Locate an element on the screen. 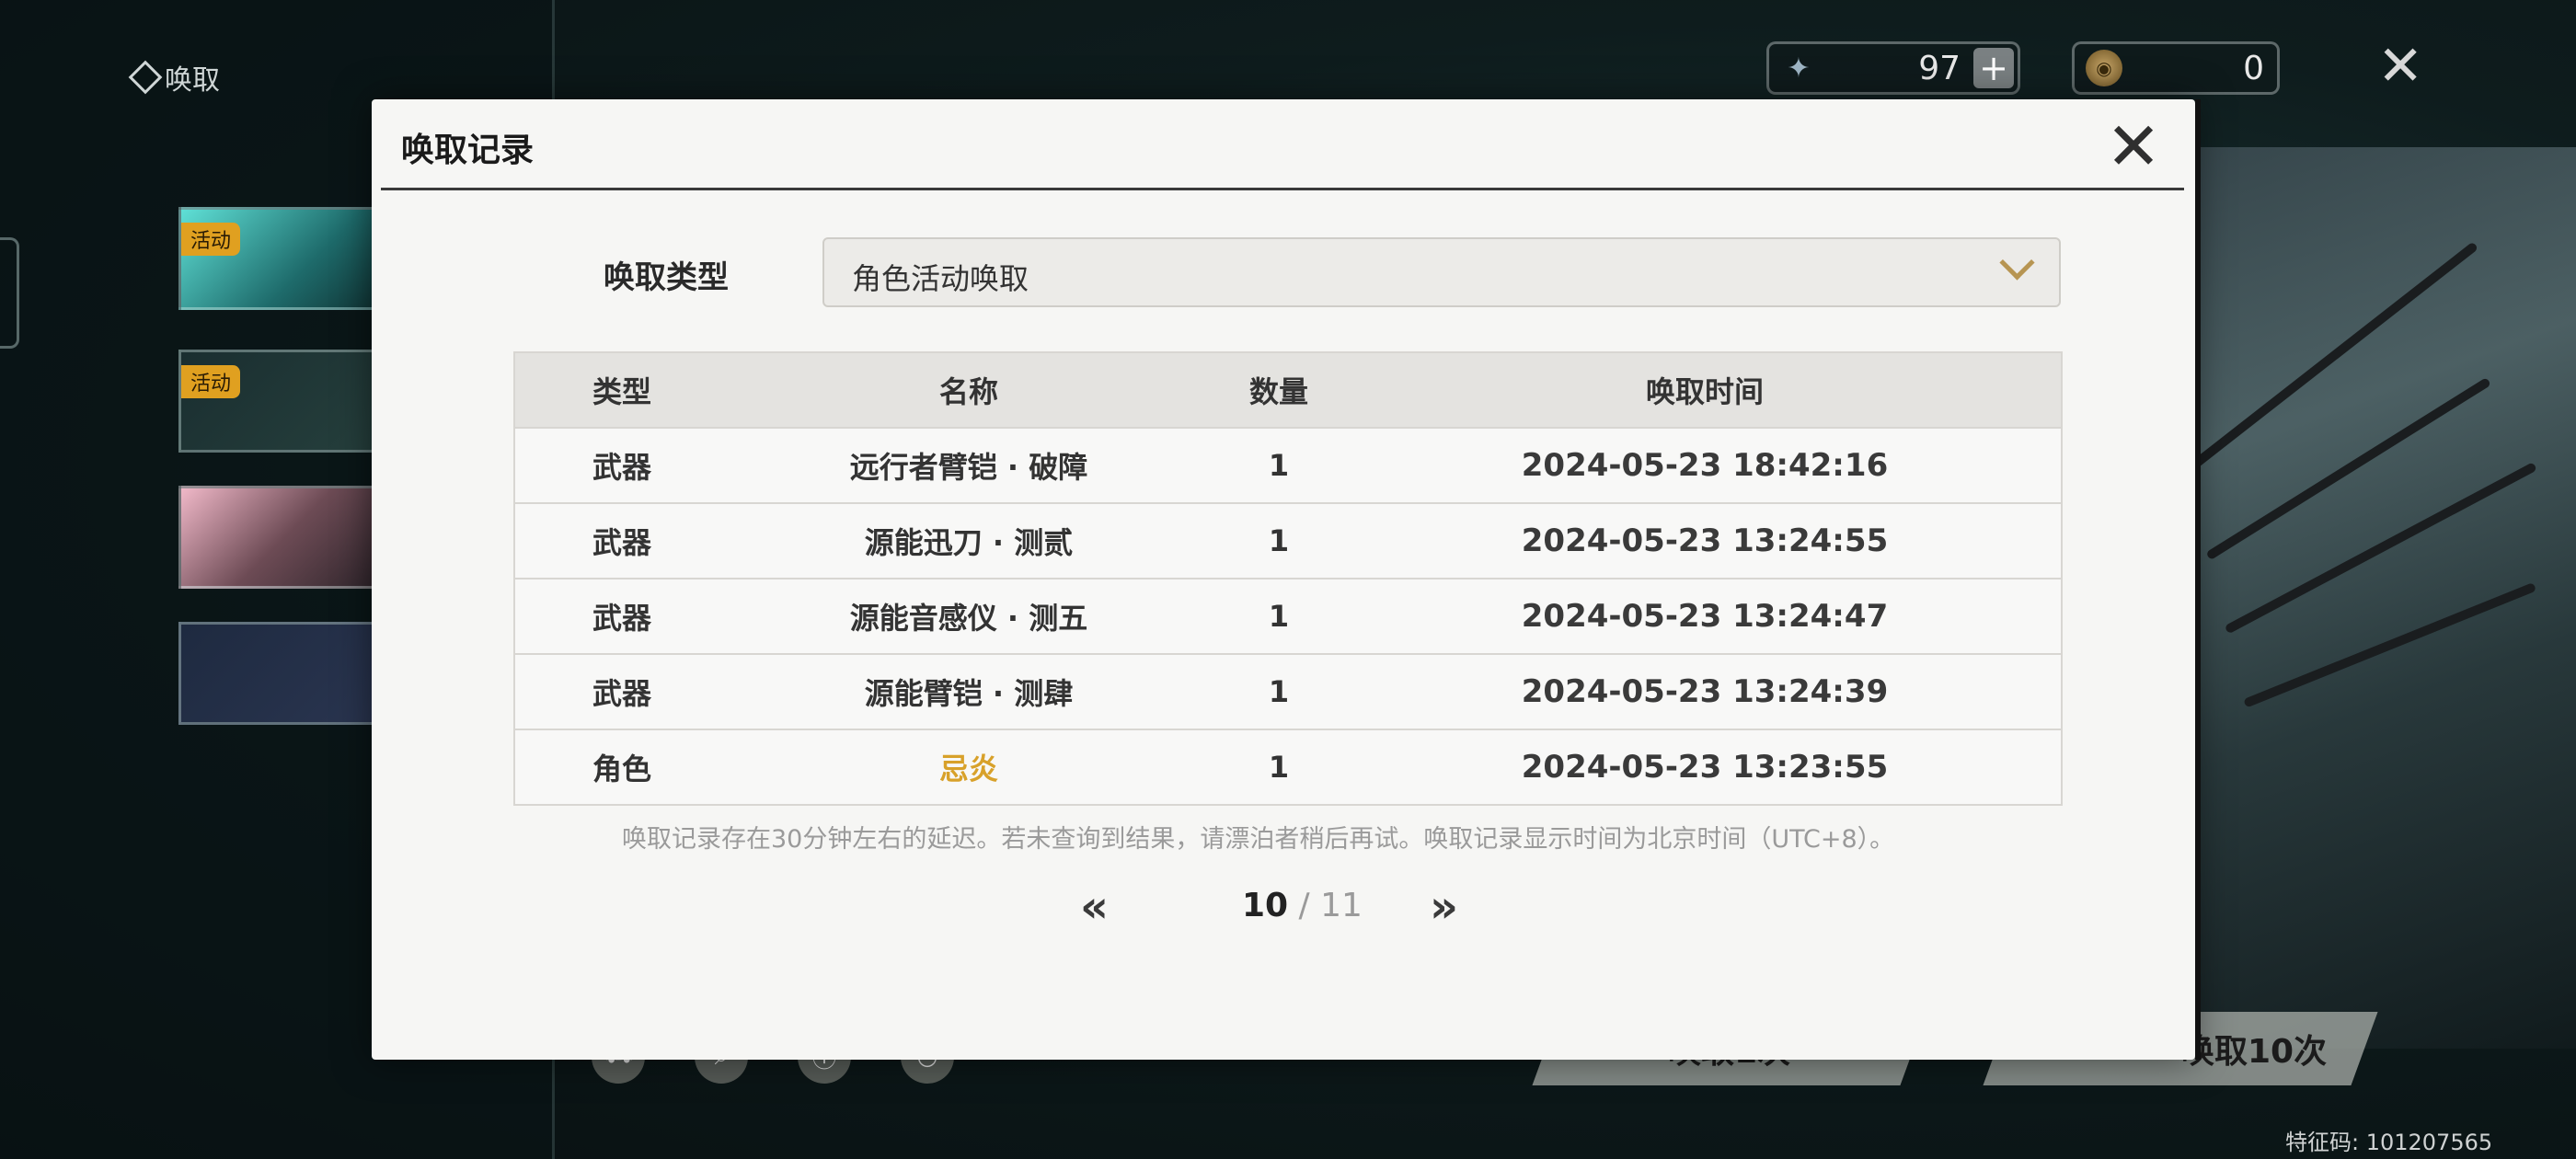 The height and width of the screenshot is (1159, 2576). premium-currency-counter: ✦ 97 + is located at coordinates (1893, 68).